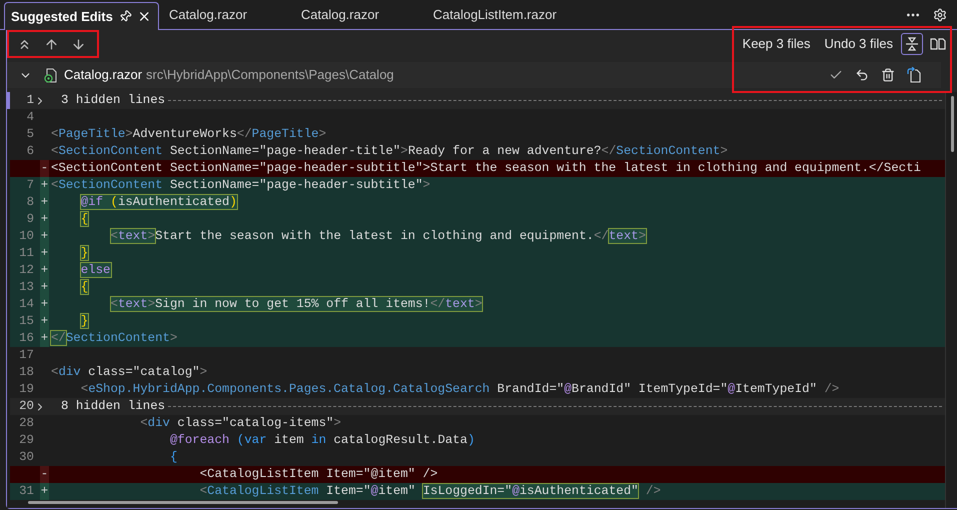 This screenshot has width=957, height=510. I want to click on view-mode-toggle, so click(912, 44).